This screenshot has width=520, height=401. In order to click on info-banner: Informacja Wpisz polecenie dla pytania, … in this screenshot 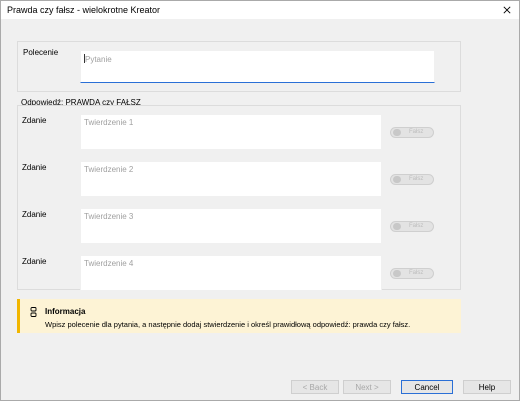, I will do `click(239, 316)`.